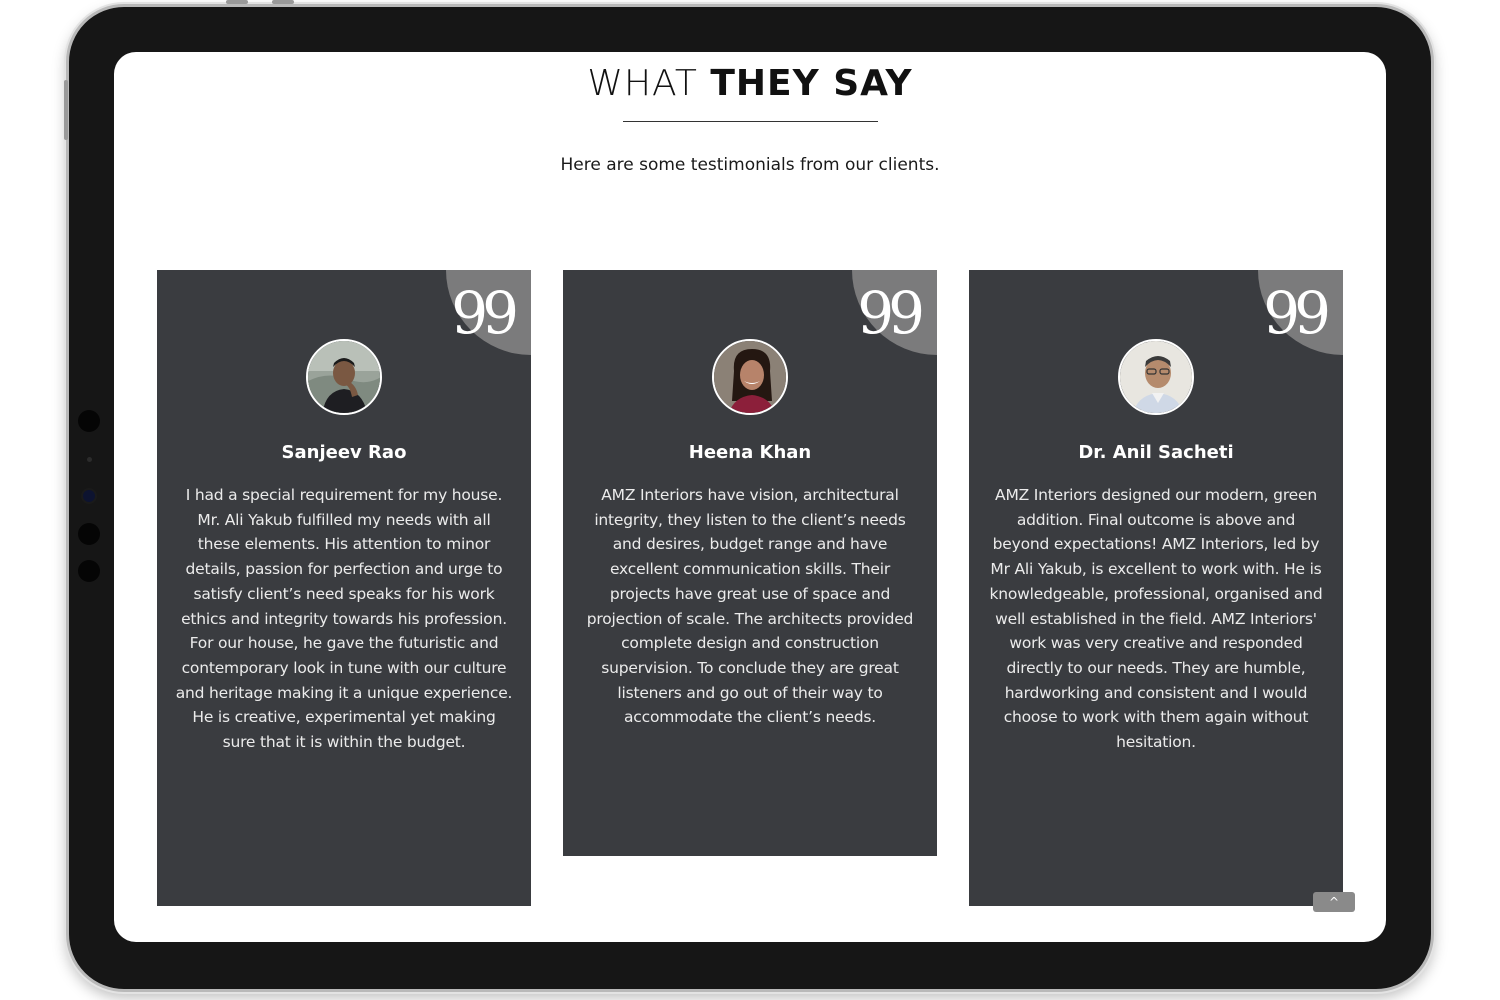 This screenshot has width=1500, height=1000. What do you see at coordinates (649, 83) in the screenshot?
I see `section-title-light: WHAT` at bounding box center [649, 83].